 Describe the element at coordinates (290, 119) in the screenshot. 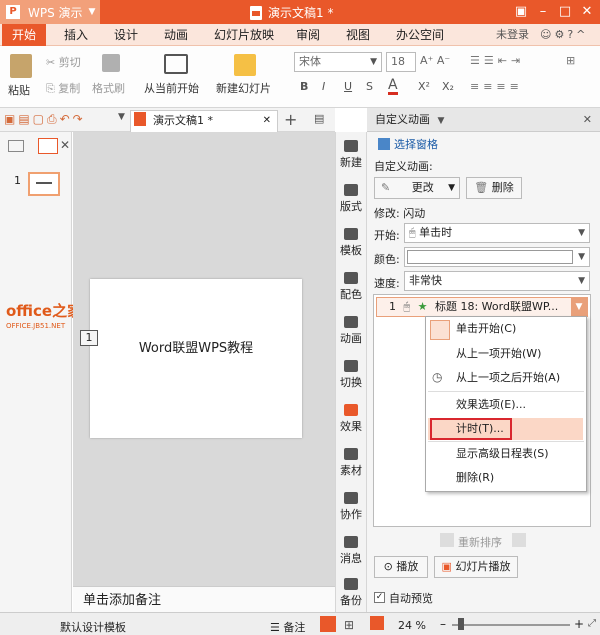

I see `new-tab-button: +` at that location.